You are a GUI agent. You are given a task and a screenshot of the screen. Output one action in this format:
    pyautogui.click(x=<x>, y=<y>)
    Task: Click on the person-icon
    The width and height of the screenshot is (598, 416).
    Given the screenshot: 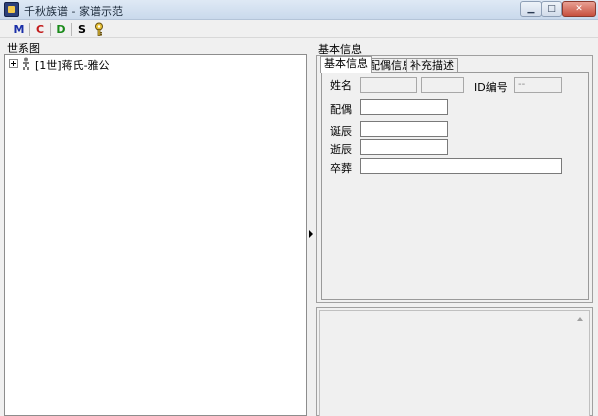 What is the action you would take?
    pyautogui.click(x=26, y=63)
    